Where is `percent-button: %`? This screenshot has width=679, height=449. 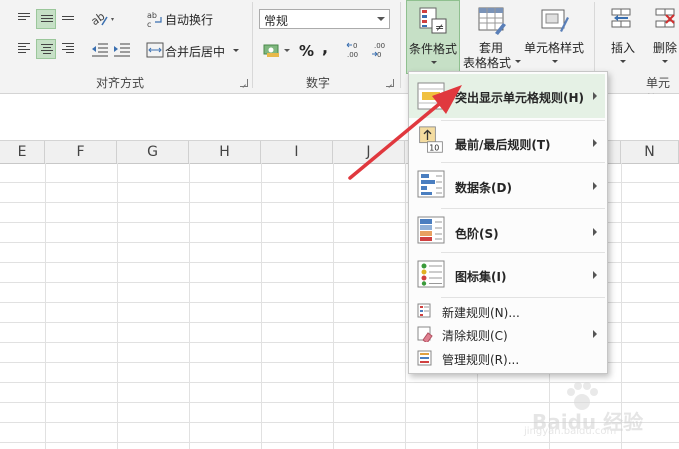 percent-button: % is located at coordinates (306, 51).